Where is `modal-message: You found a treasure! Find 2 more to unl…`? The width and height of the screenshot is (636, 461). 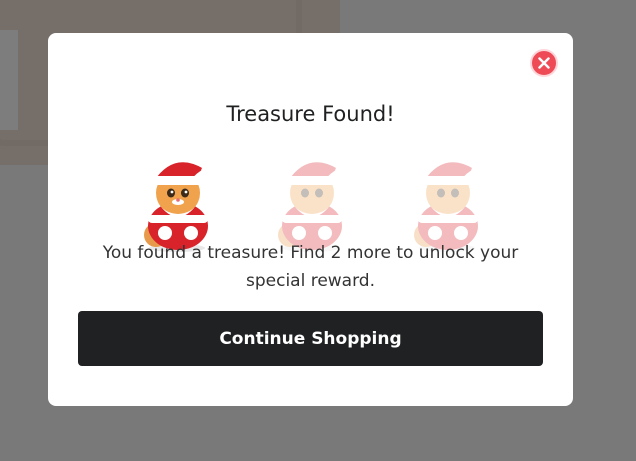
modal-message: You found a treasure! Find 2 more to unl… is located at coordinates (310, 267).